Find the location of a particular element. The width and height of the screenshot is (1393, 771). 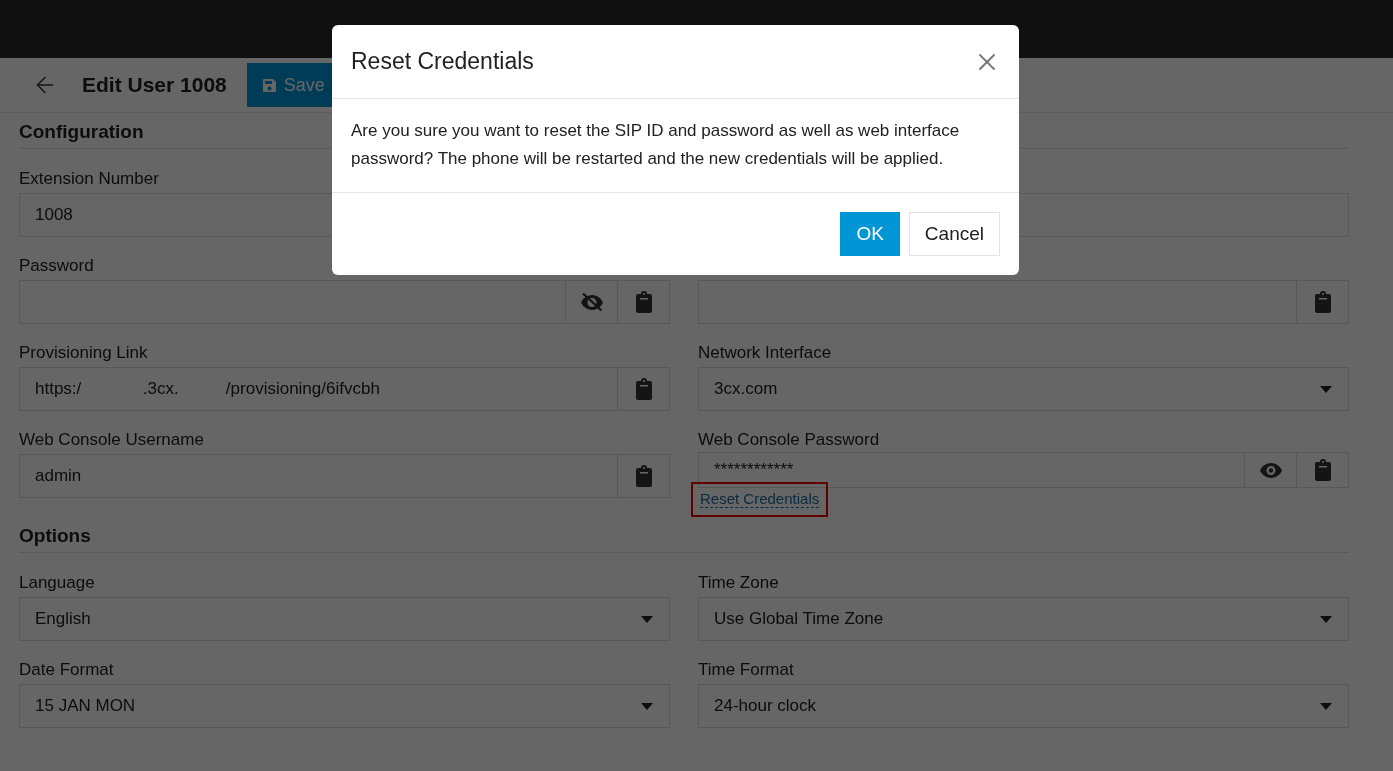

select-field: English is located at coordinates (344, 619).